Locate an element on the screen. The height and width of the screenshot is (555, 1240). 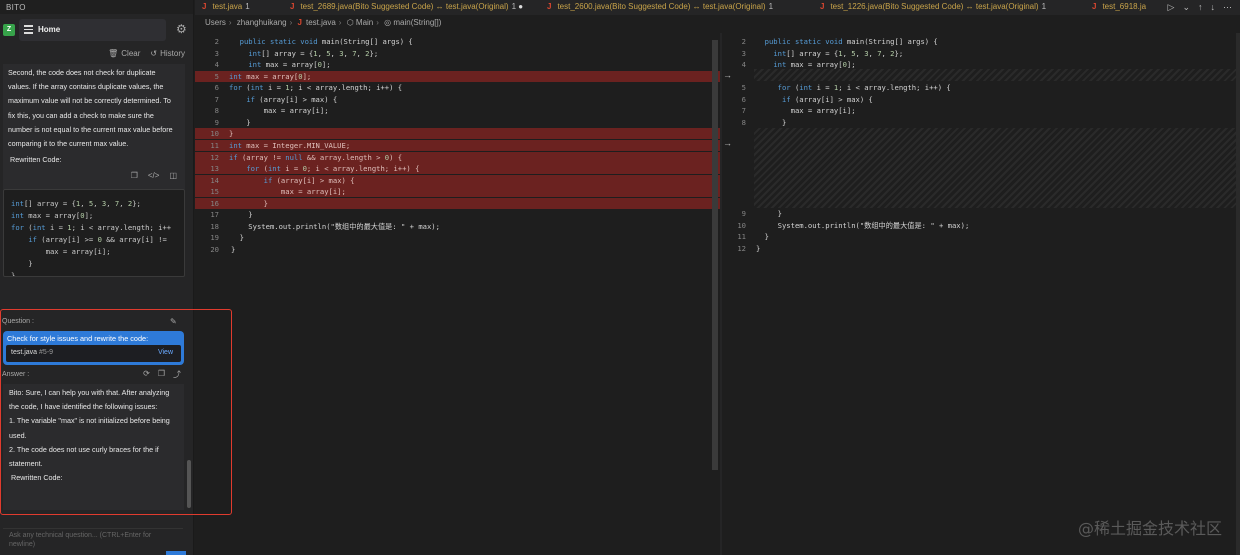
question-file-ref: test.java #5-9 View is located at coordinates (93, 353).